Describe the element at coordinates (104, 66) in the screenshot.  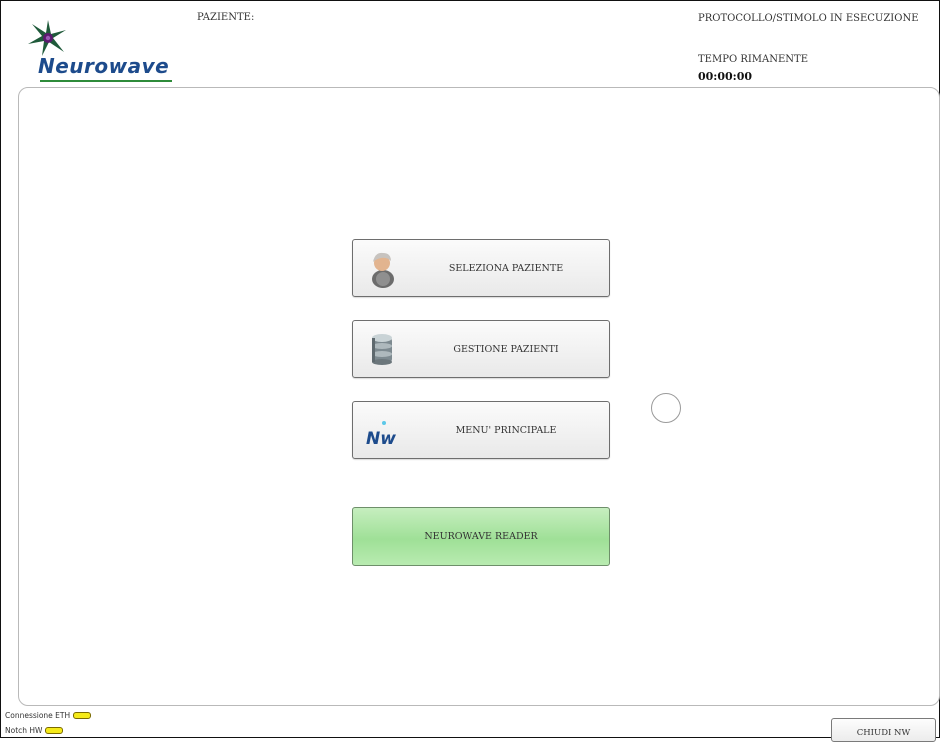
I see `brand-name: Neurowave` at that location.